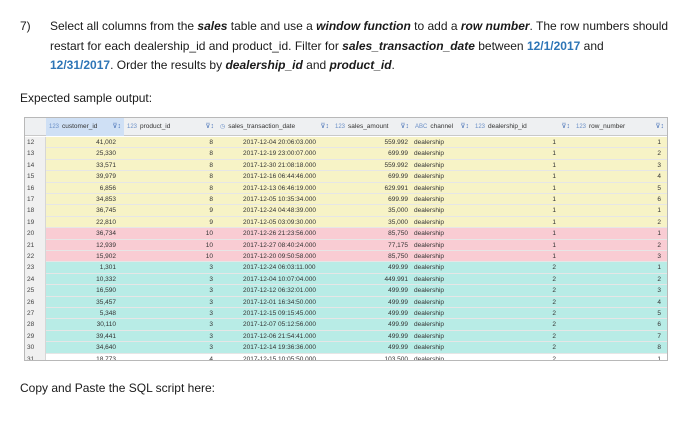 The image size is (685, 433). What do you see at coordinates (620, 347) in the screenshot?
I see `cell-row-number: 8` at bounding box center [620, 347].